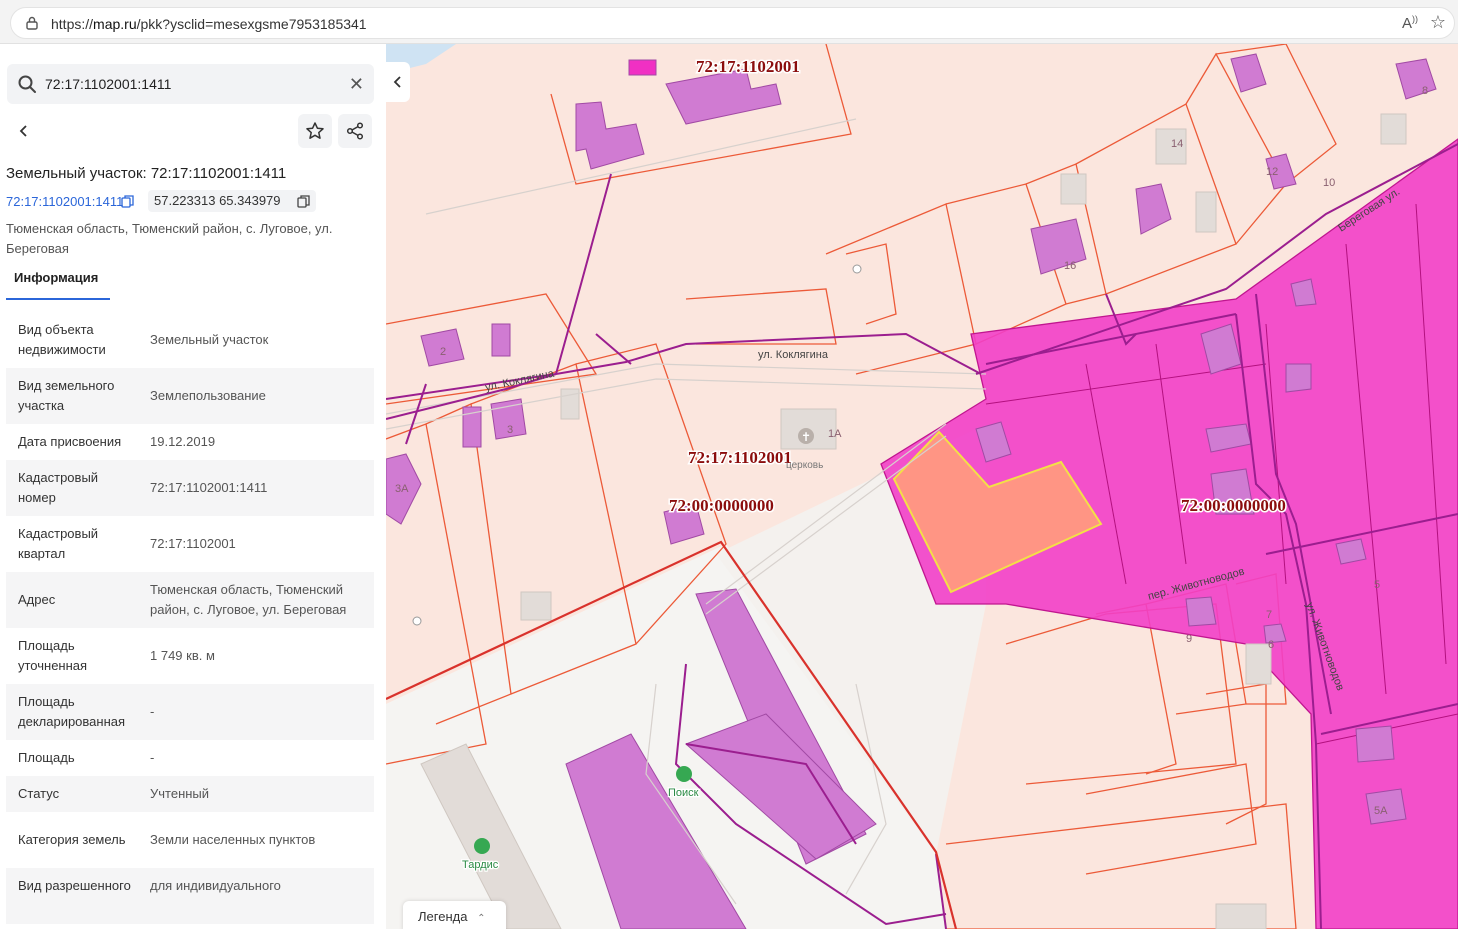  Describe the element at coordinates (180, 793) in the screenshot. I see `row-value: Учтенный` at that location.